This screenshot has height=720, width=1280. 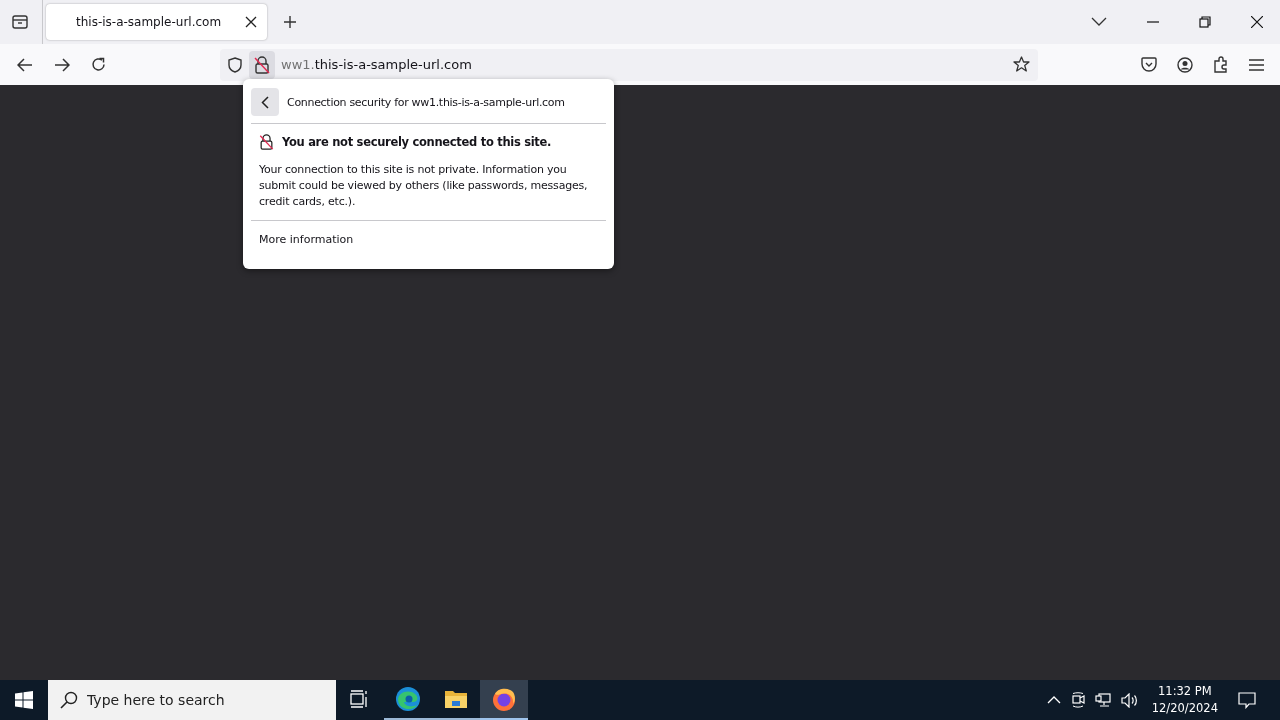 What do you see at coordinates (25, 64) in the screenshot?
I see `back-arrow-icon` at bounding box center [25, 64].